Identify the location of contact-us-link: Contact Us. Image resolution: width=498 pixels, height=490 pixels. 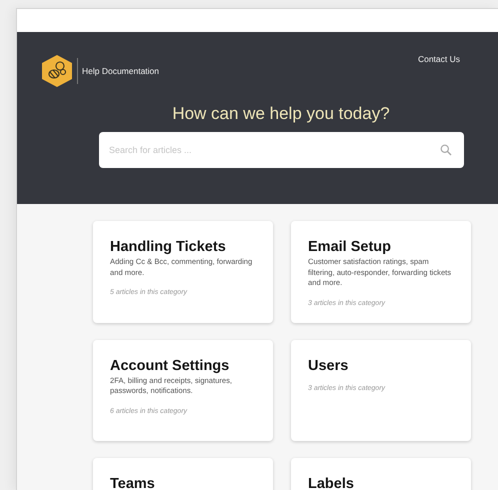
(439, 59).